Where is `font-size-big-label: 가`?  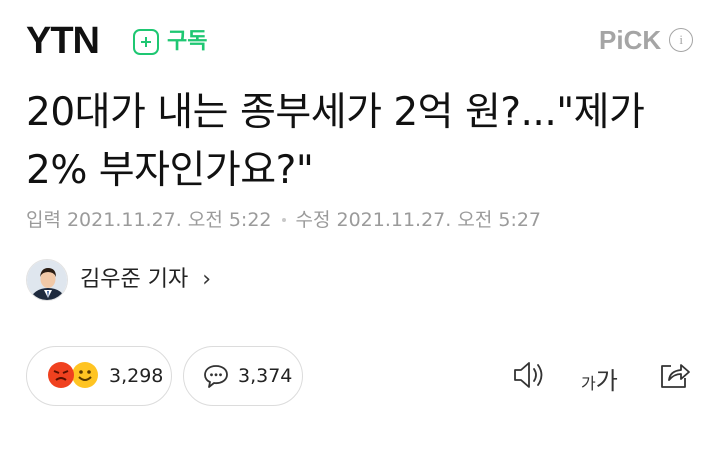 font-size-big-label: 가 is located at coordinates (606, 381).